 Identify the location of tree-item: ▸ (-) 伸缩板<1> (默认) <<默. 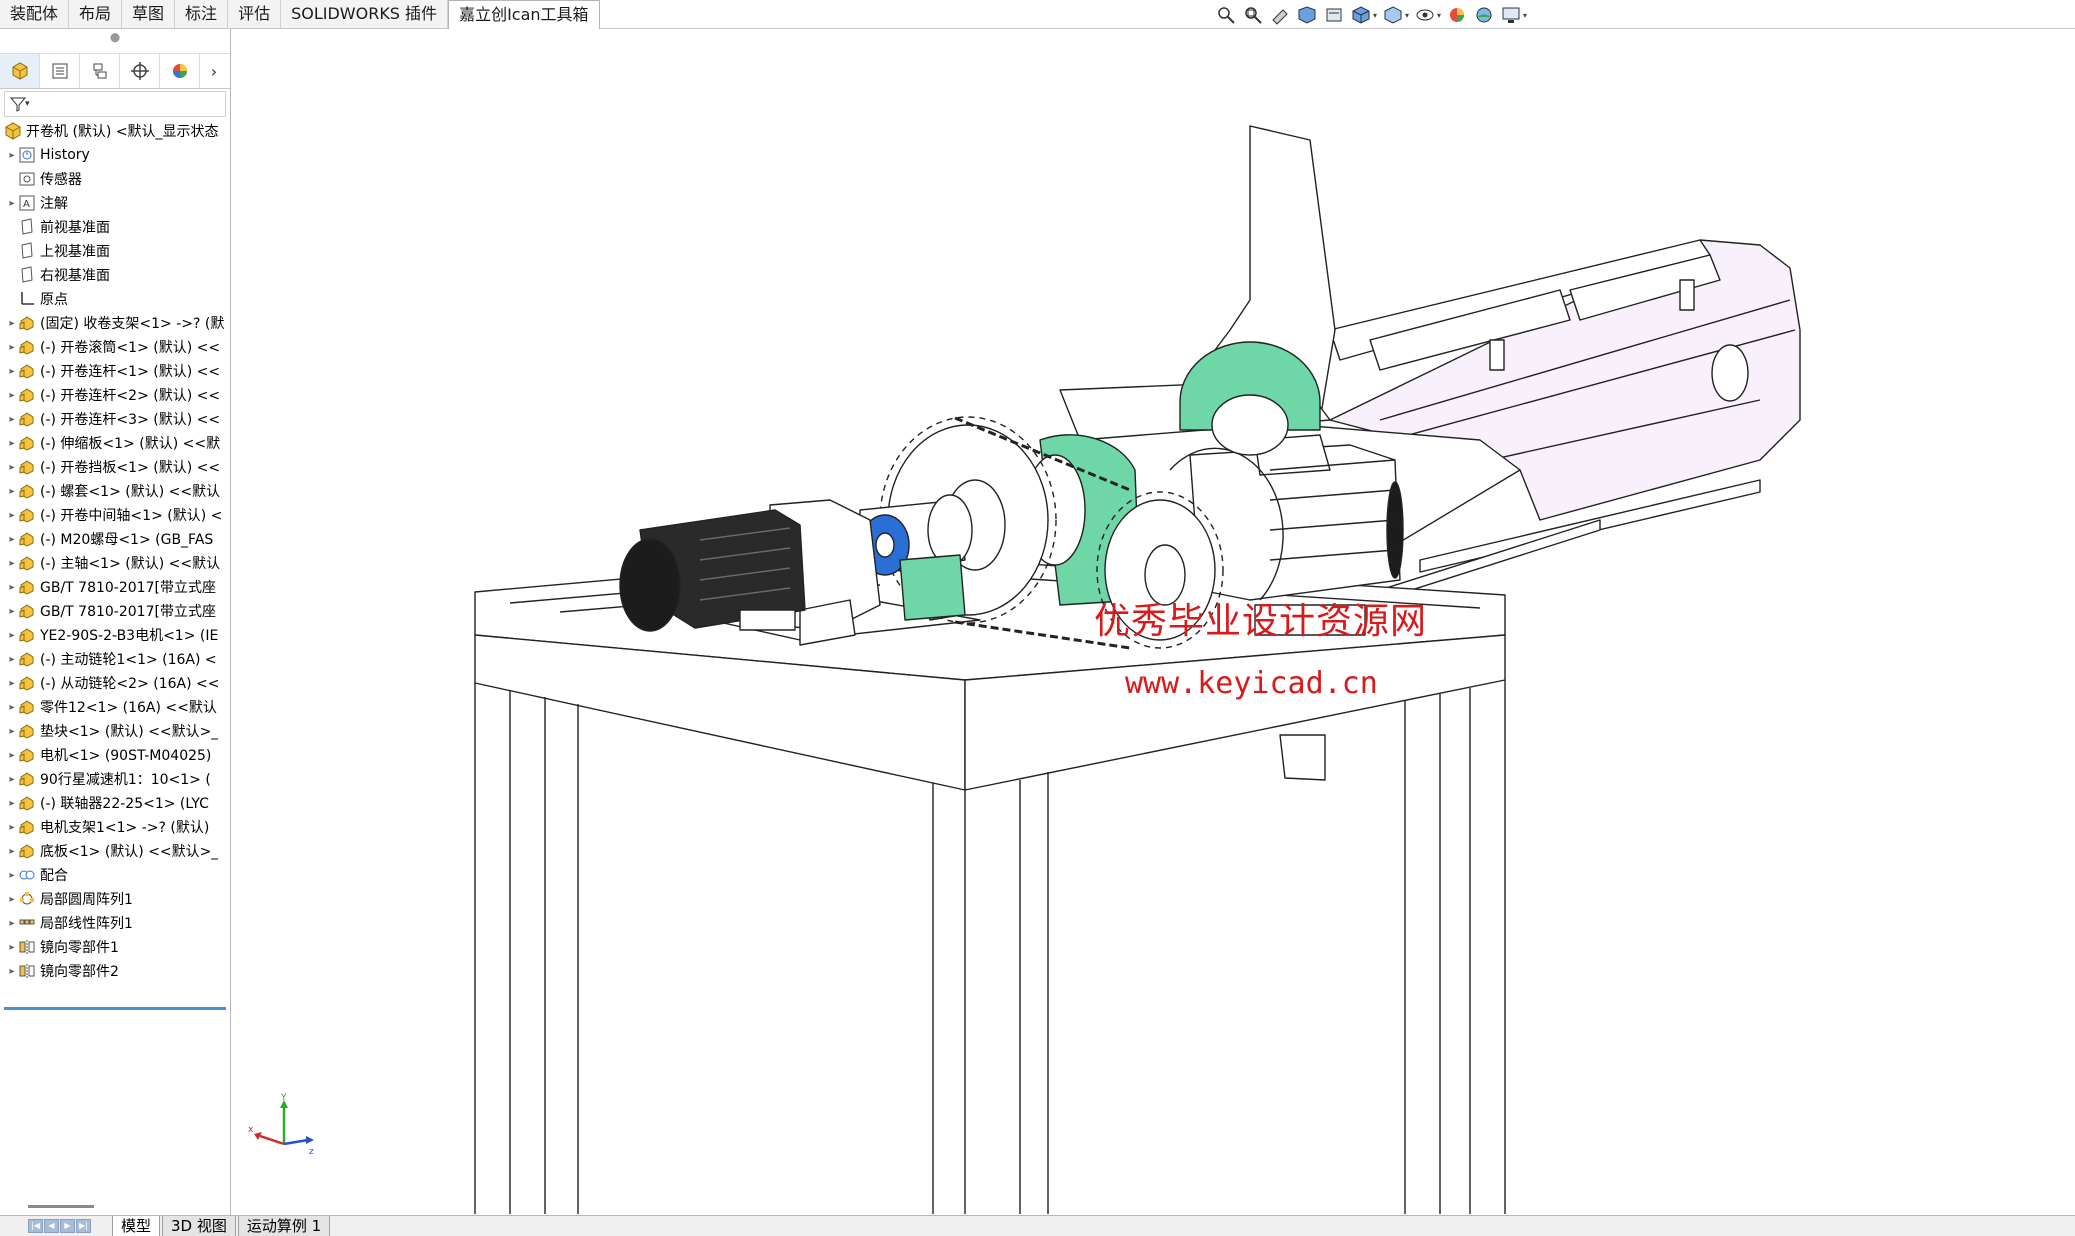
(115, 443).